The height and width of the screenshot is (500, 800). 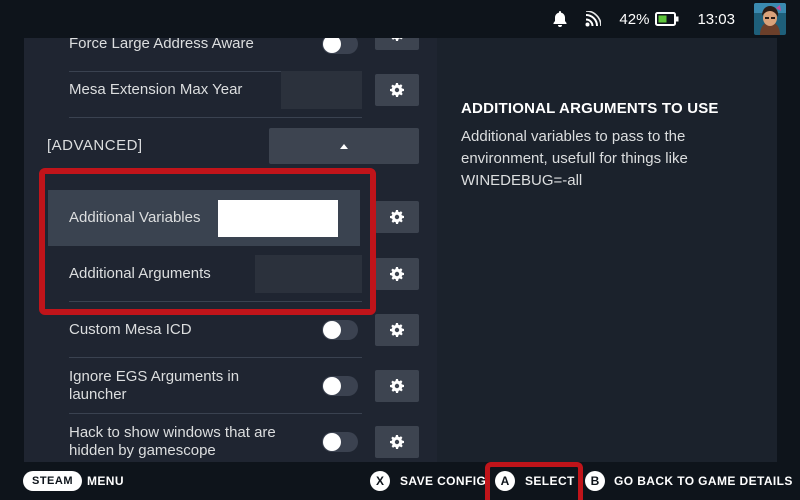 What do you see at coordinates (595, 481) in the screenshot?
I see `b-button-icon: B` at bounding box center [595, 481].